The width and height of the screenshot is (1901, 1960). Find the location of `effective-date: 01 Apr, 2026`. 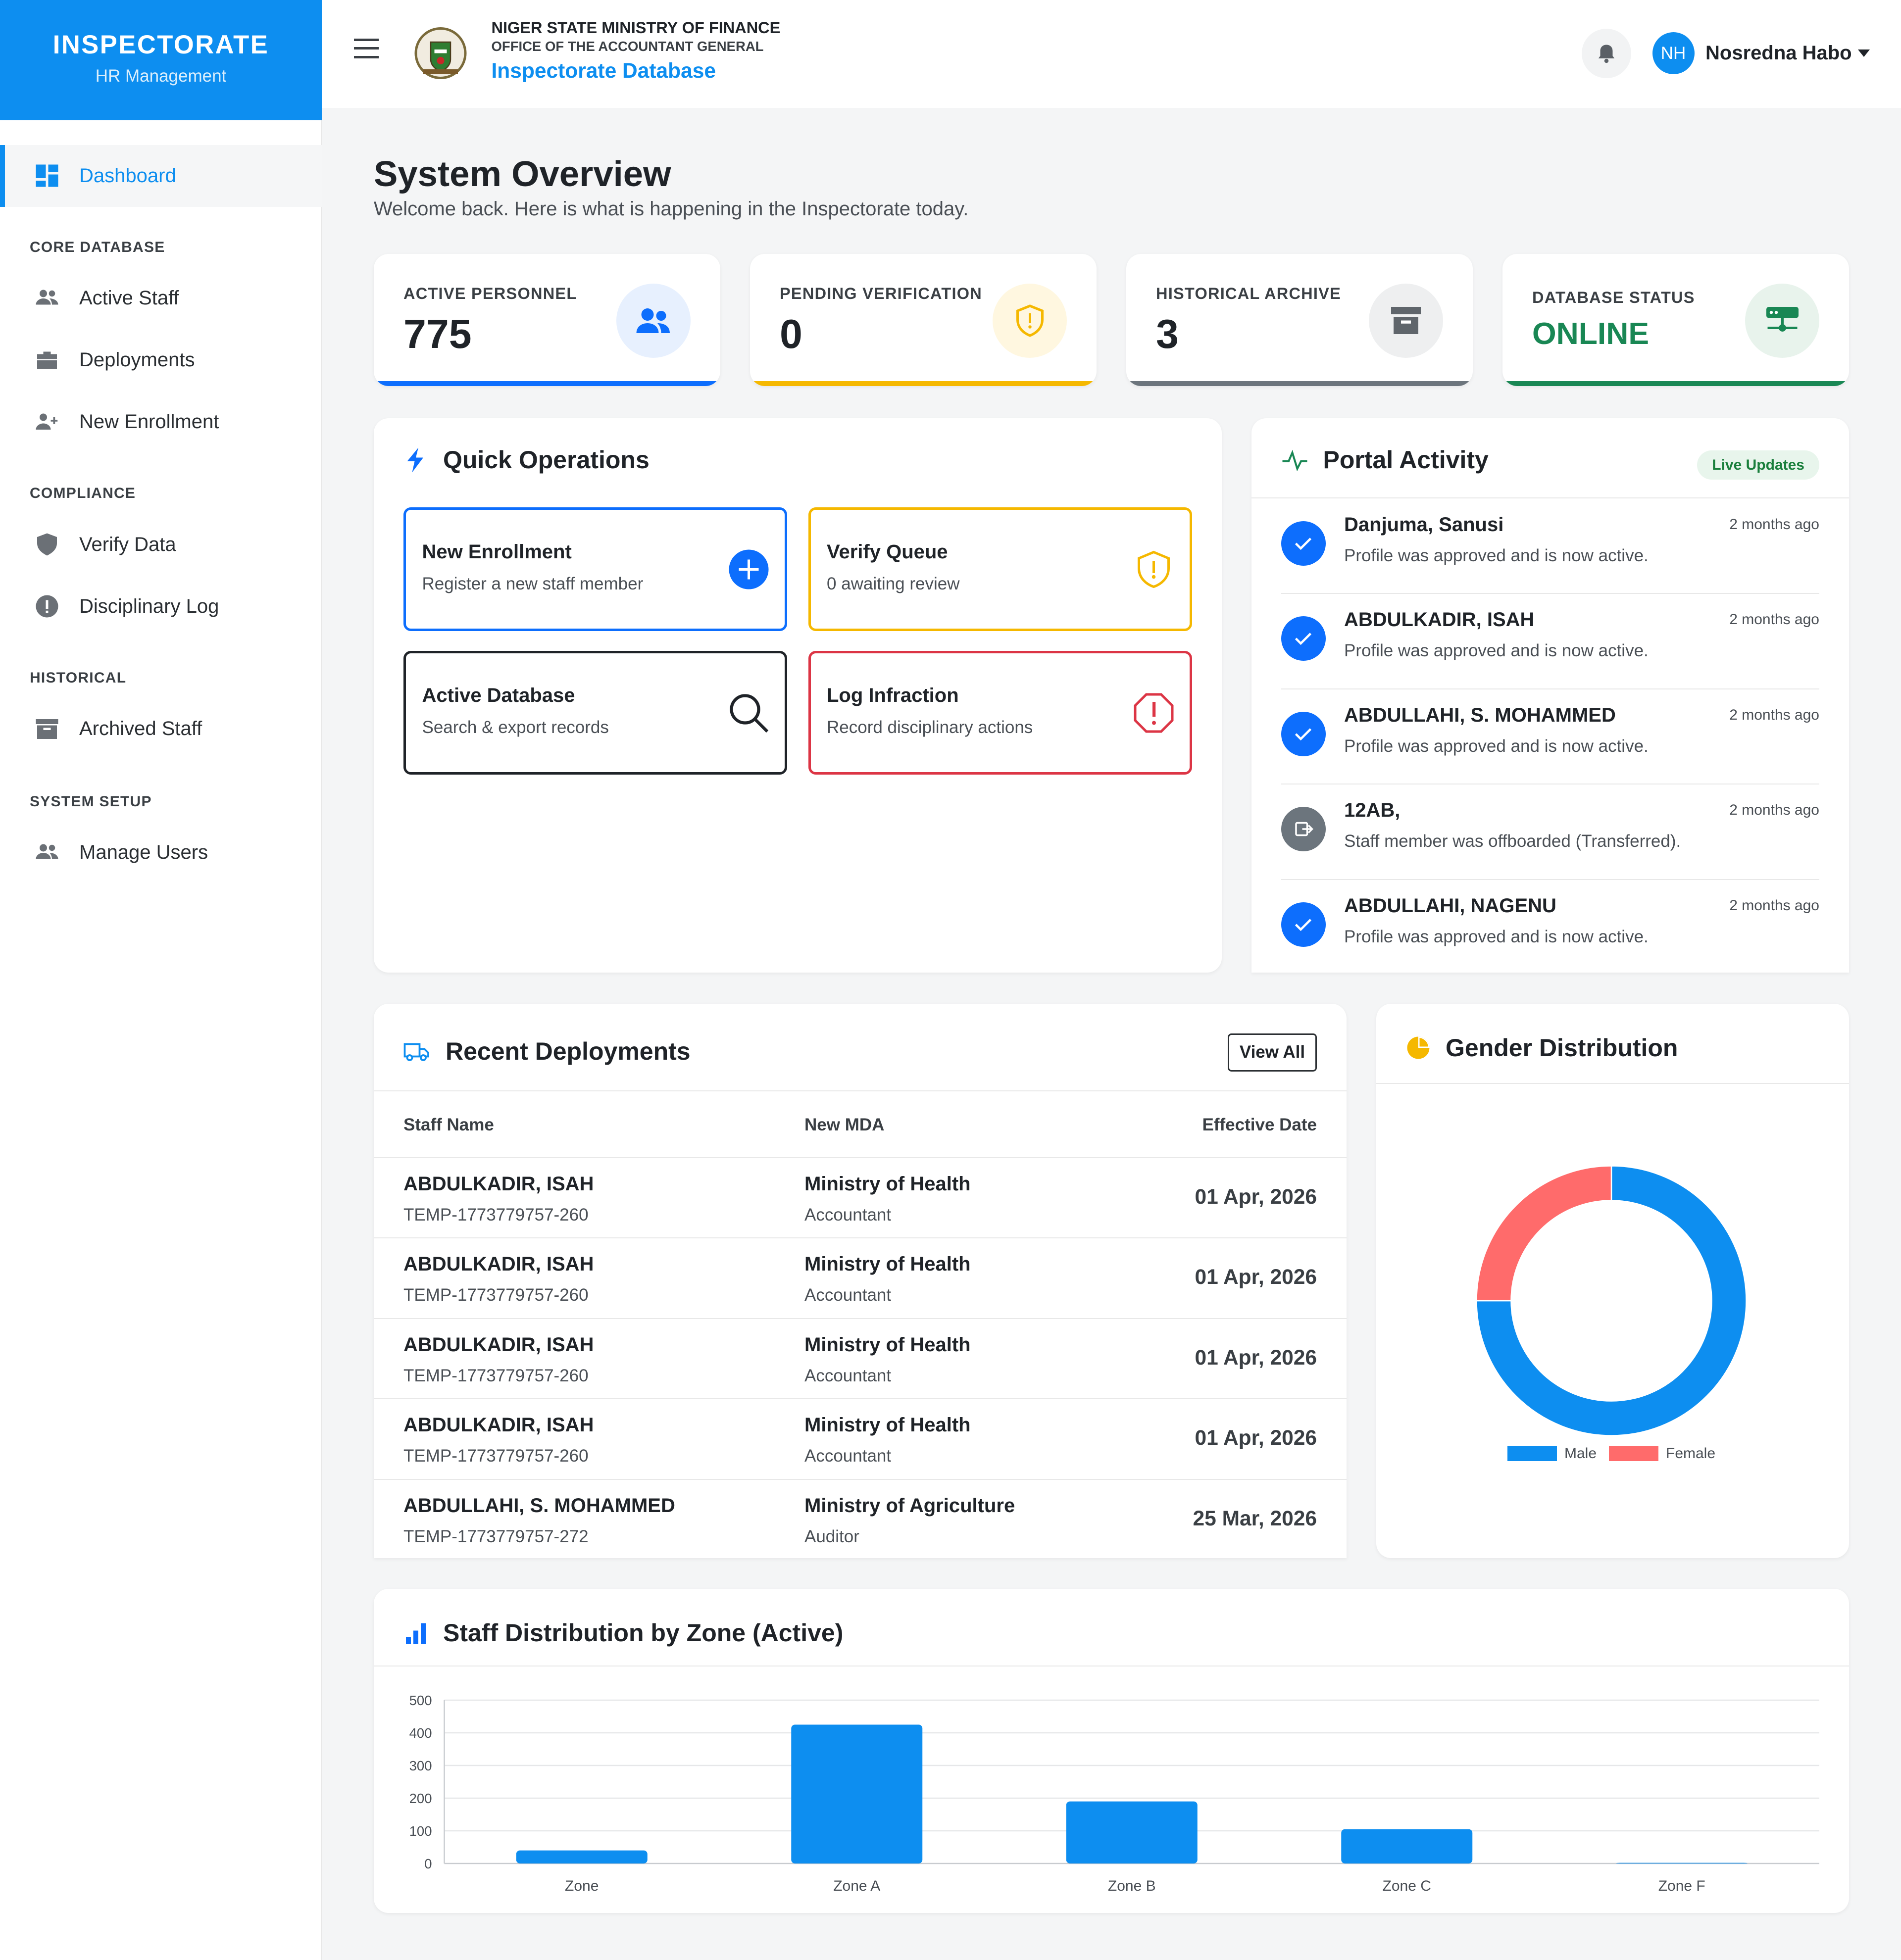

effective-date: 01 Apr, 2026 is located at coordinates (1256, 1197).